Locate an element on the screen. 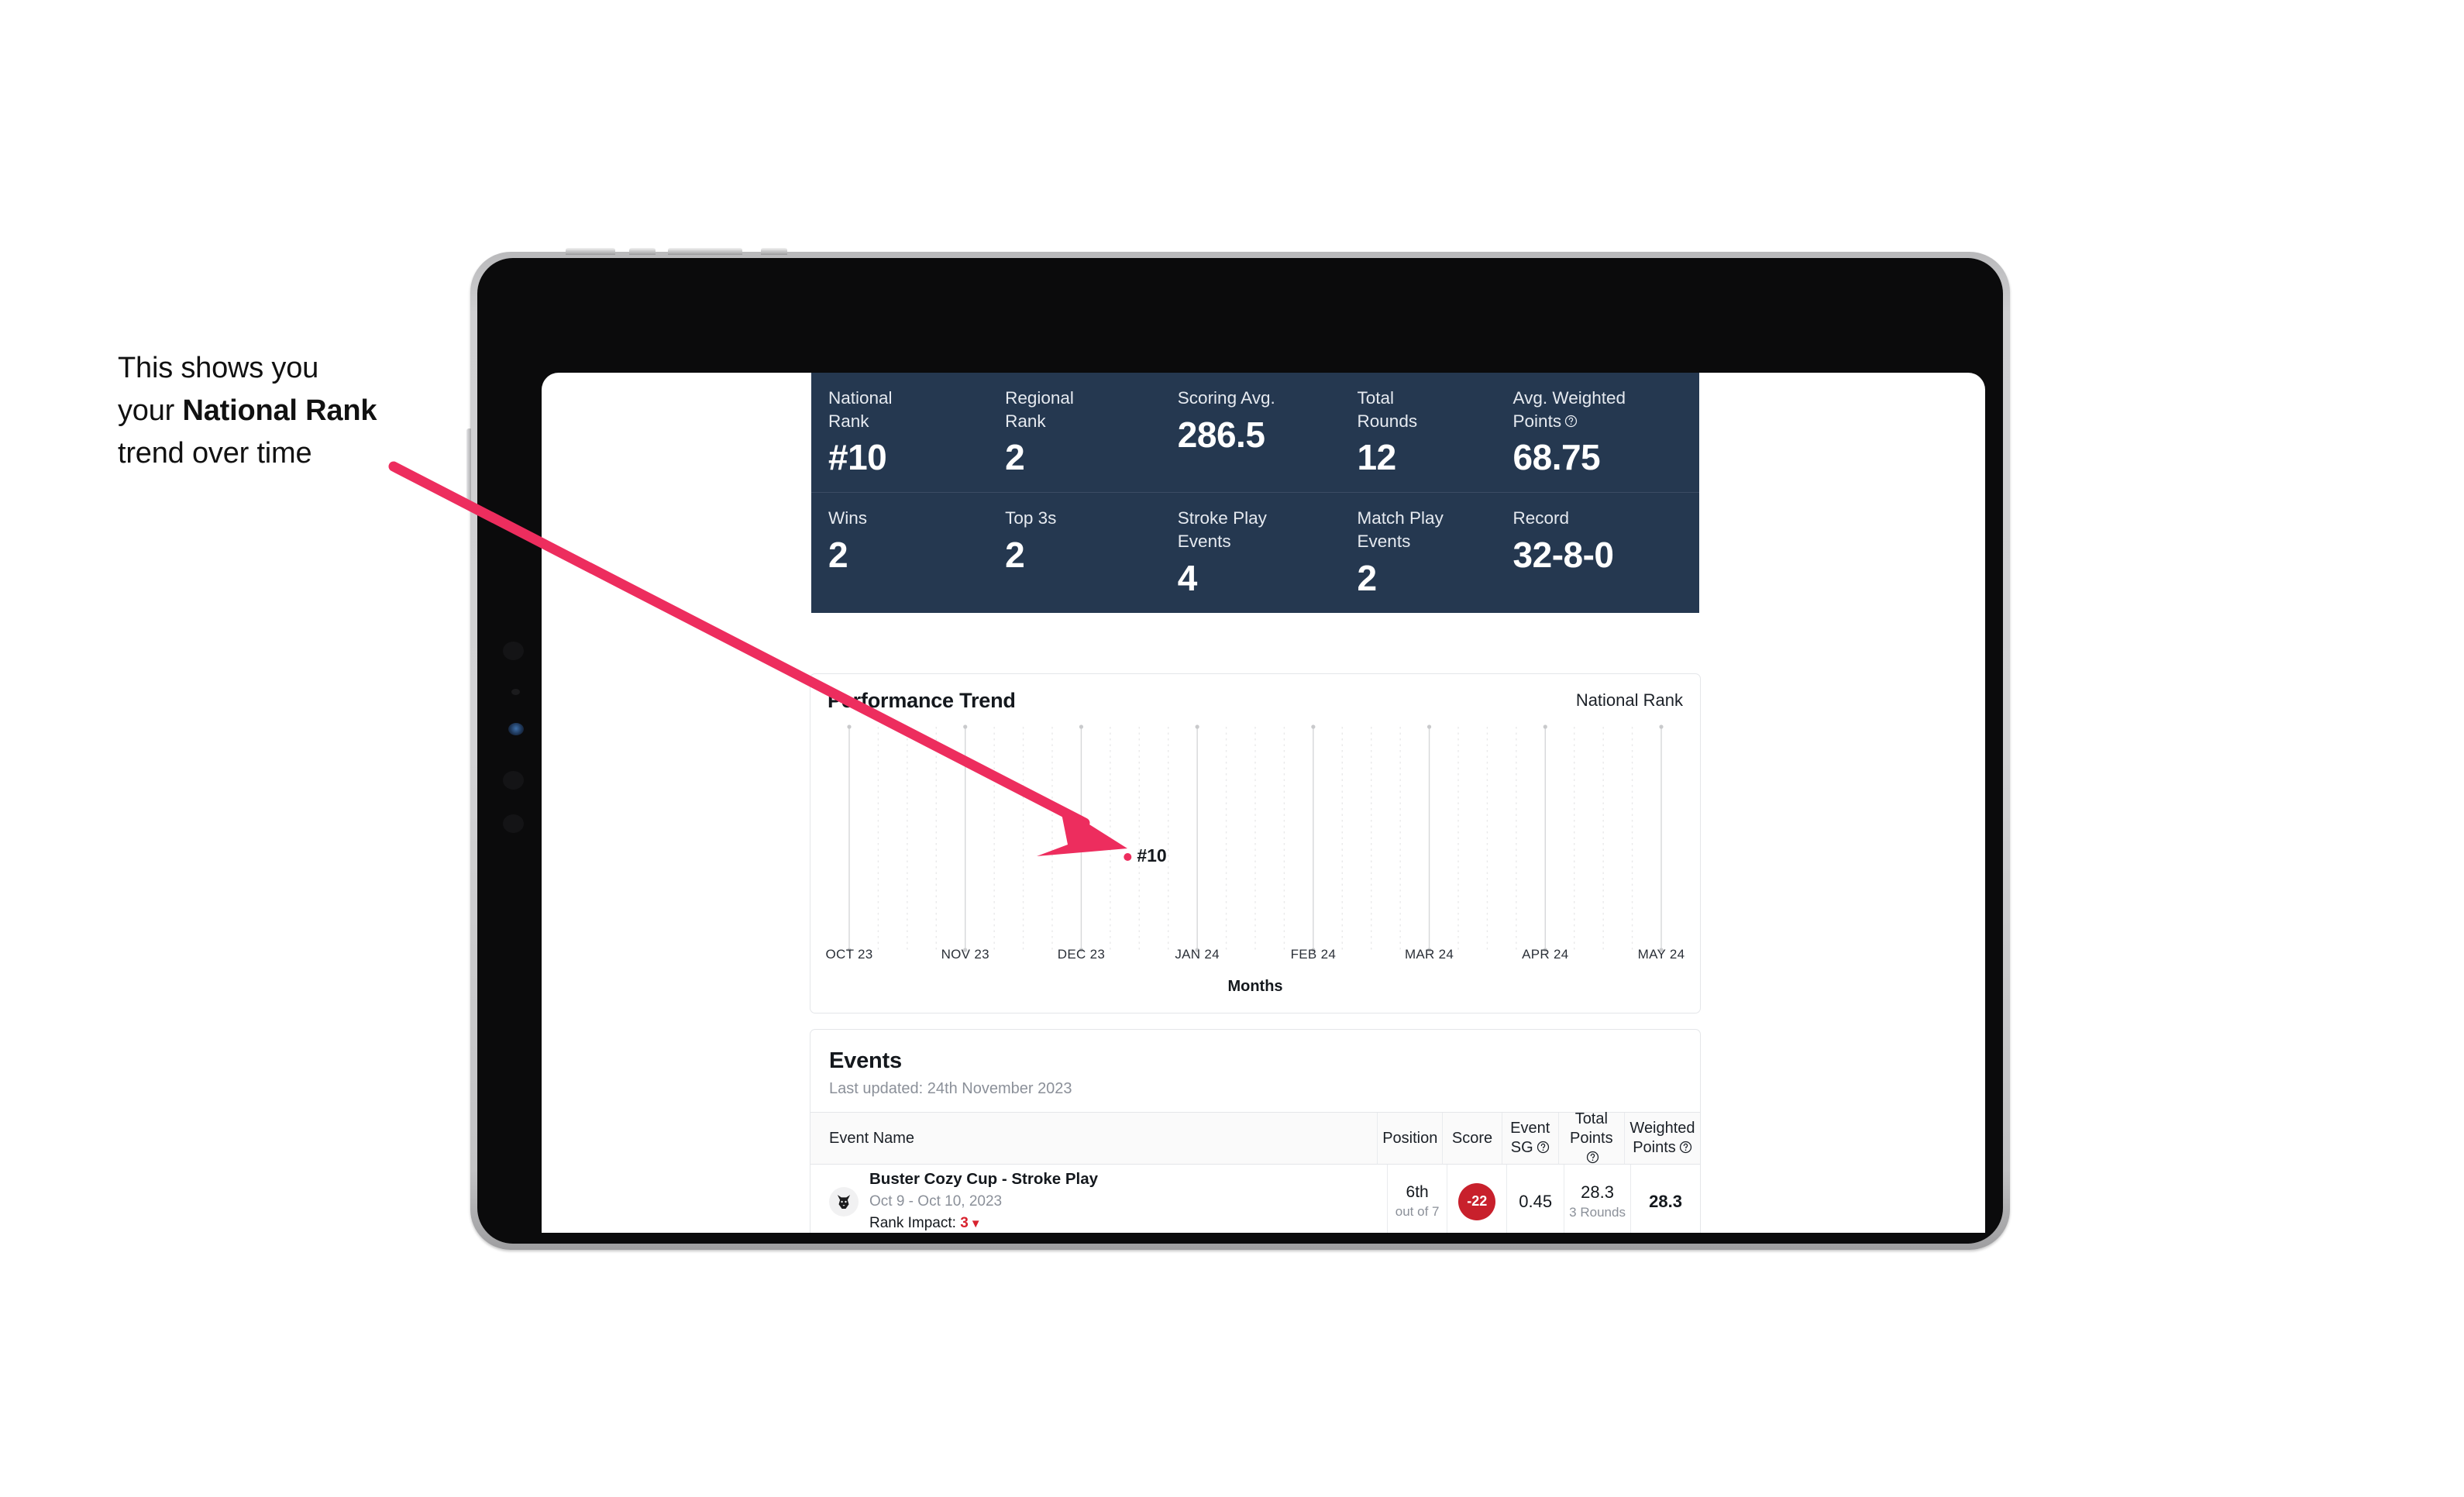  stat-stroke-play-events: Stroke Play Events 4 is located at coordinates (1250, 551).